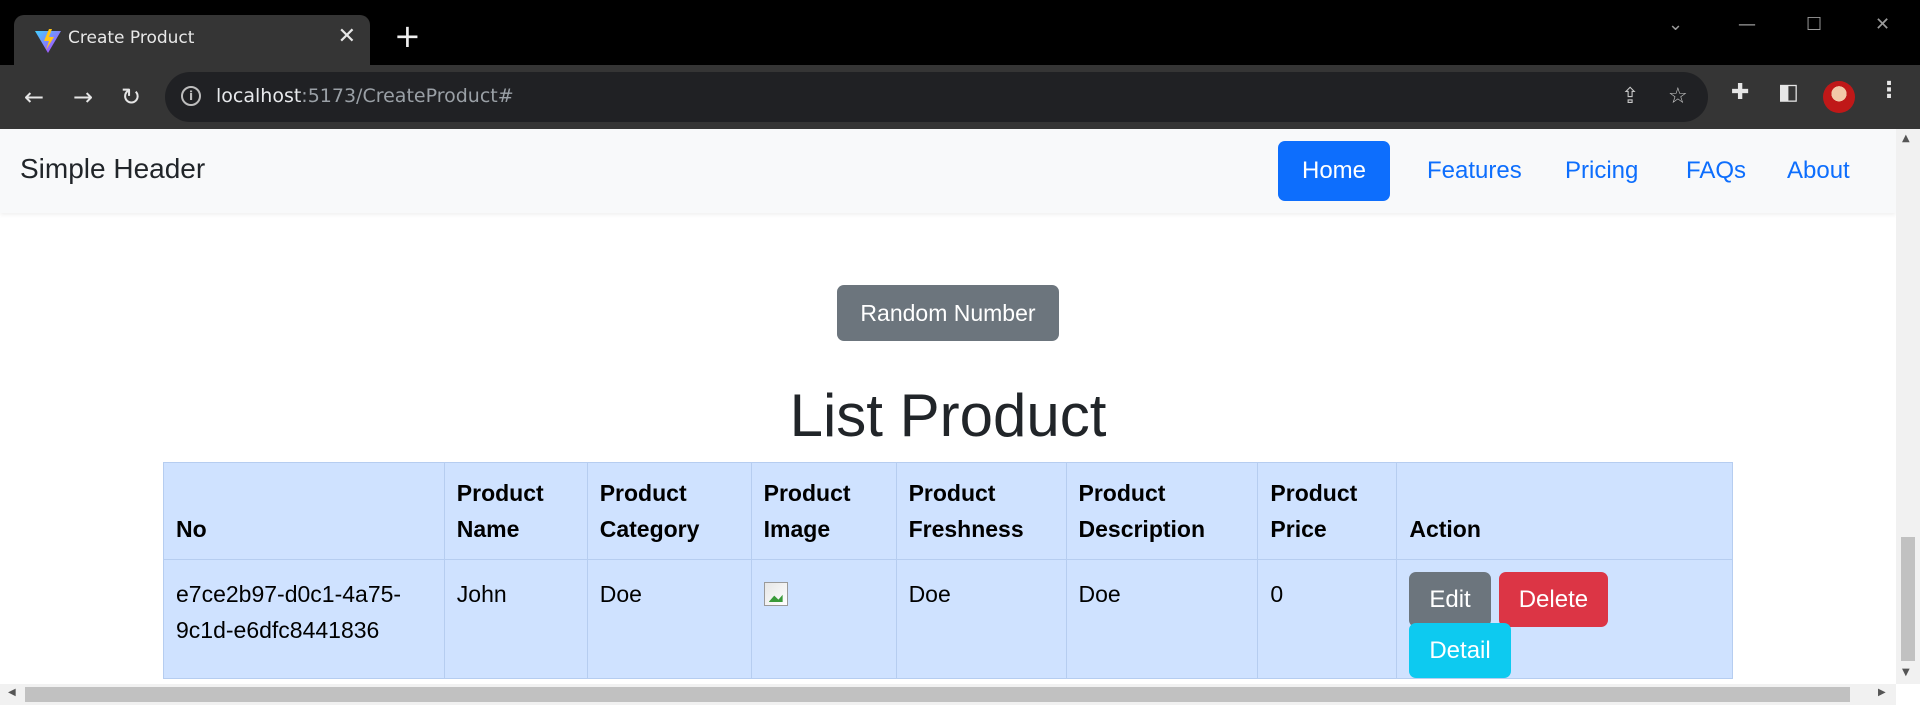 This screenshot has width=1920, height=705. I want to click on side-panel-icon: ◧, so click(1788, 92).